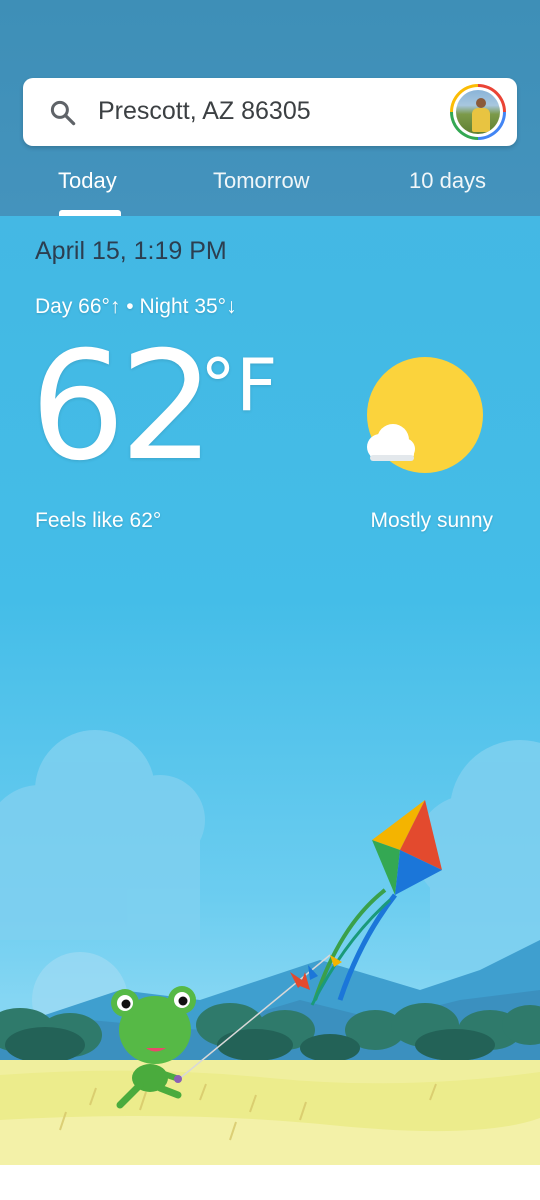  I want to click on tab-10-days: 10 days, so click(447, 181).